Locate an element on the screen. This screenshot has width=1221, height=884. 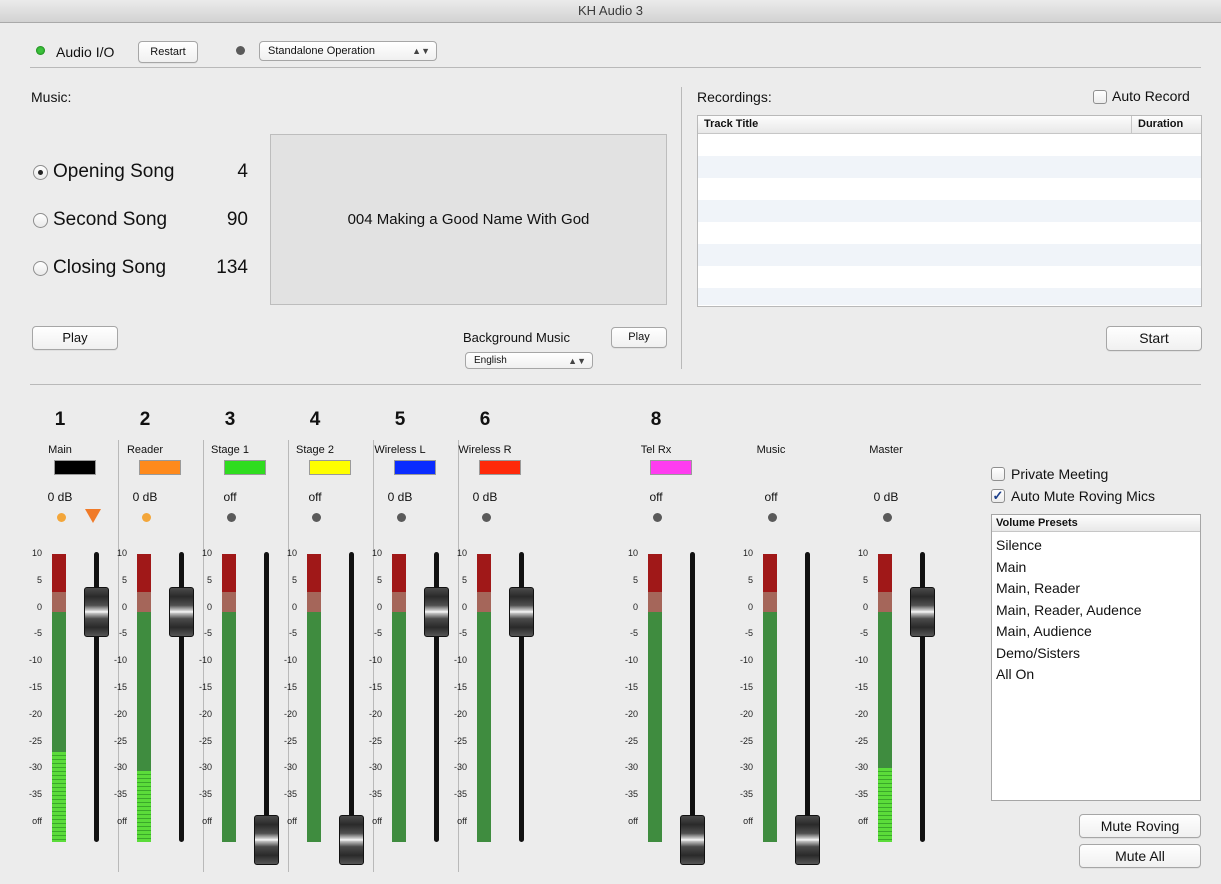
preset-item: Silence is located at coordinates (1019, 545).